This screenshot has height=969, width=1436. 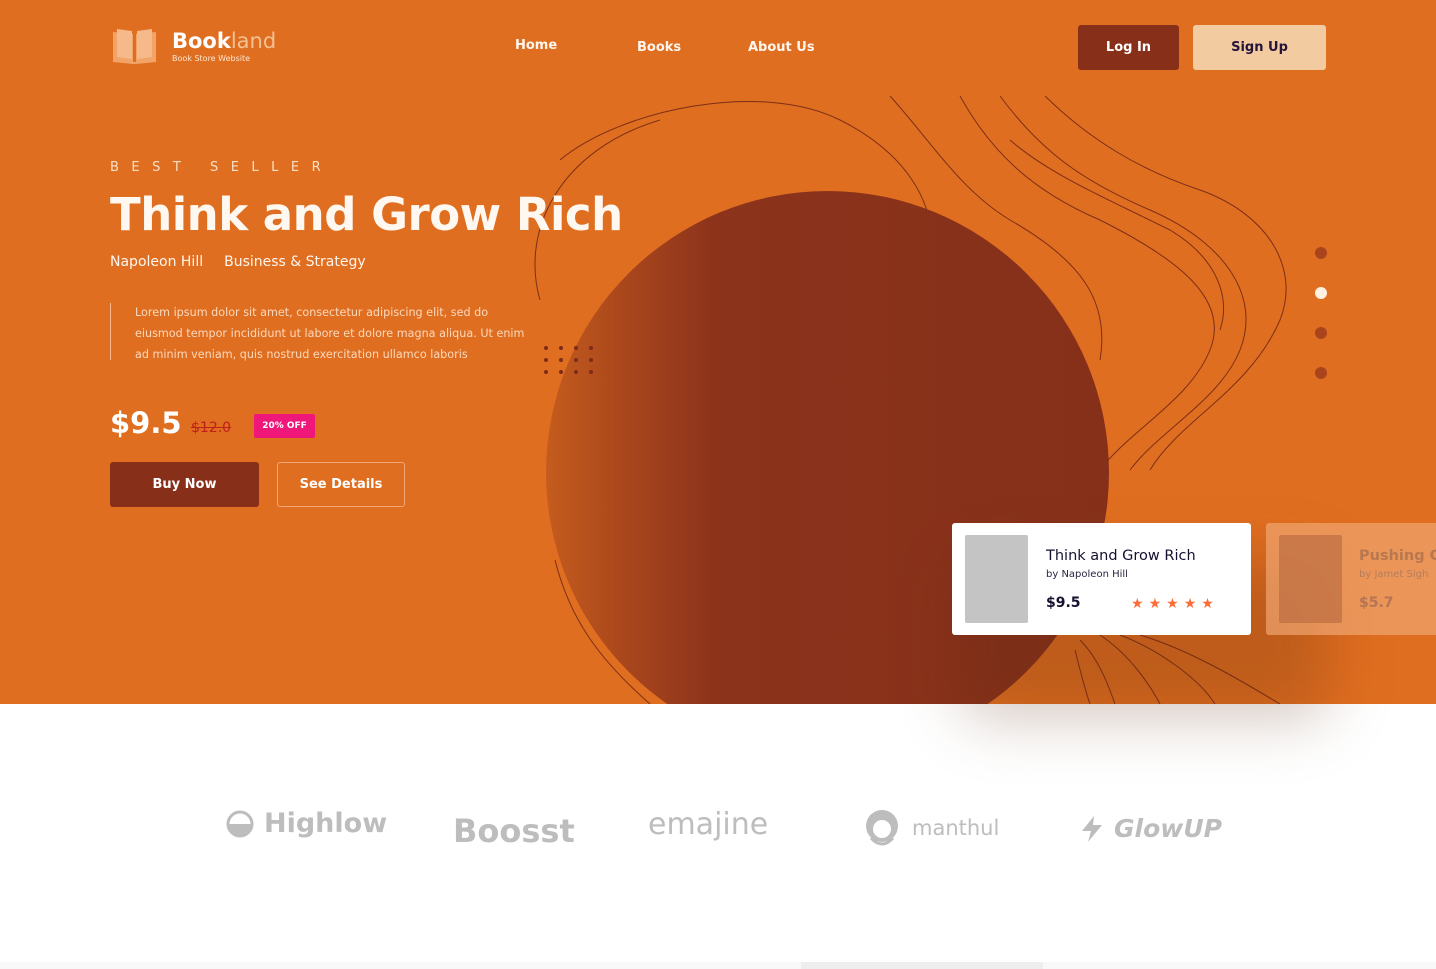 I want to click on open-book-icon, so click(x=134, y=46).